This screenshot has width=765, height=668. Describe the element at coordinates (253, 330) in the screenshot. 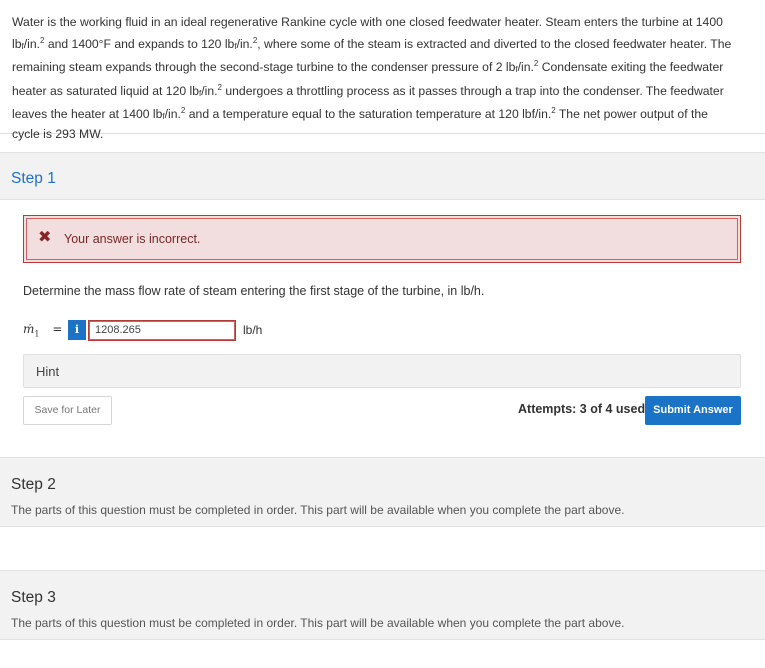

I see `unit-label: lb/h` at that location.